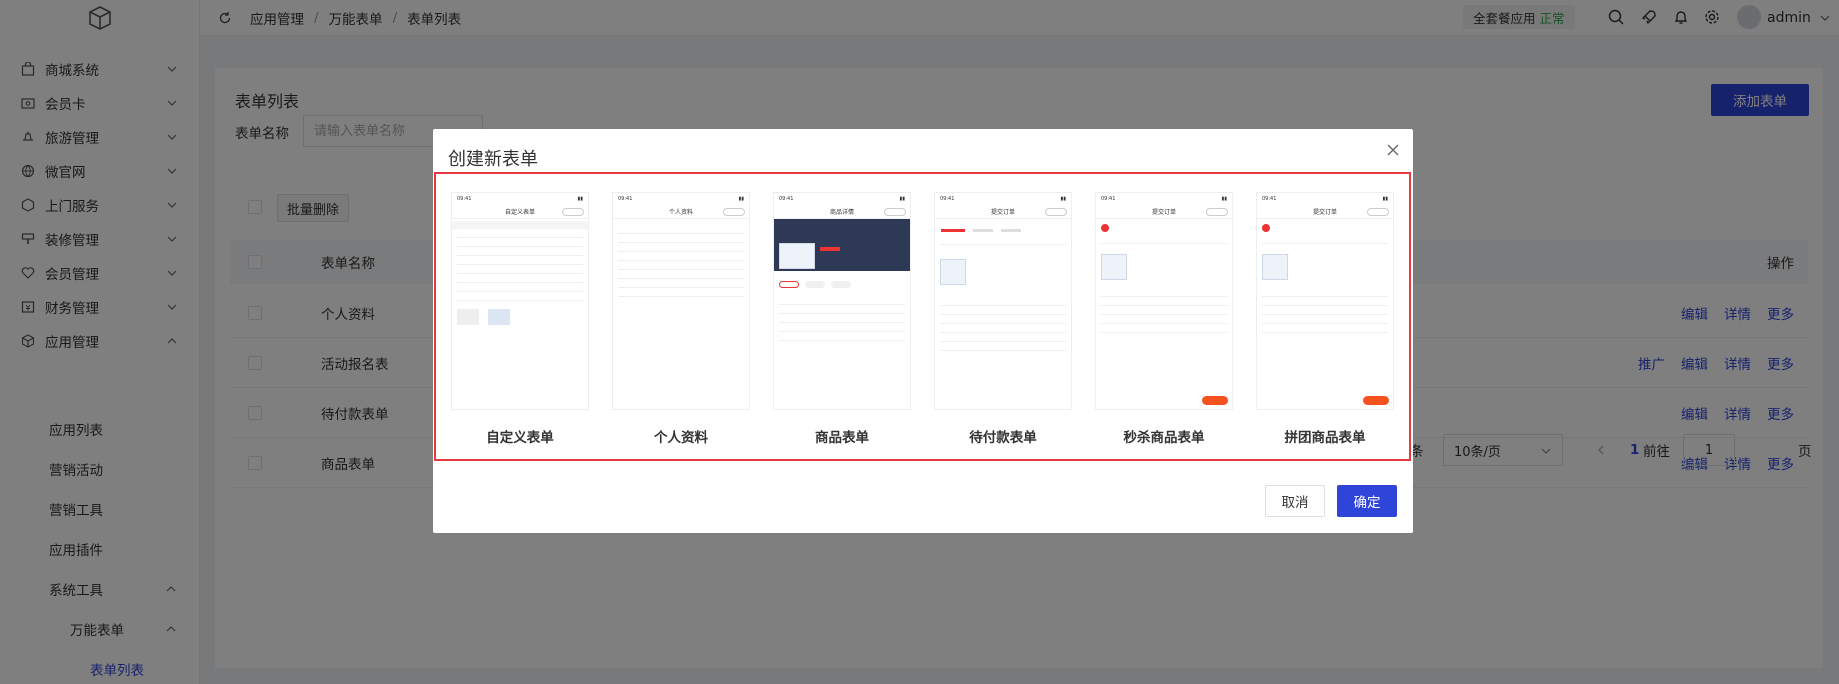 This screenshot has width=1839, height=684. I want to click on phone-nav-bar: 自定义表单, so click(520, 212).